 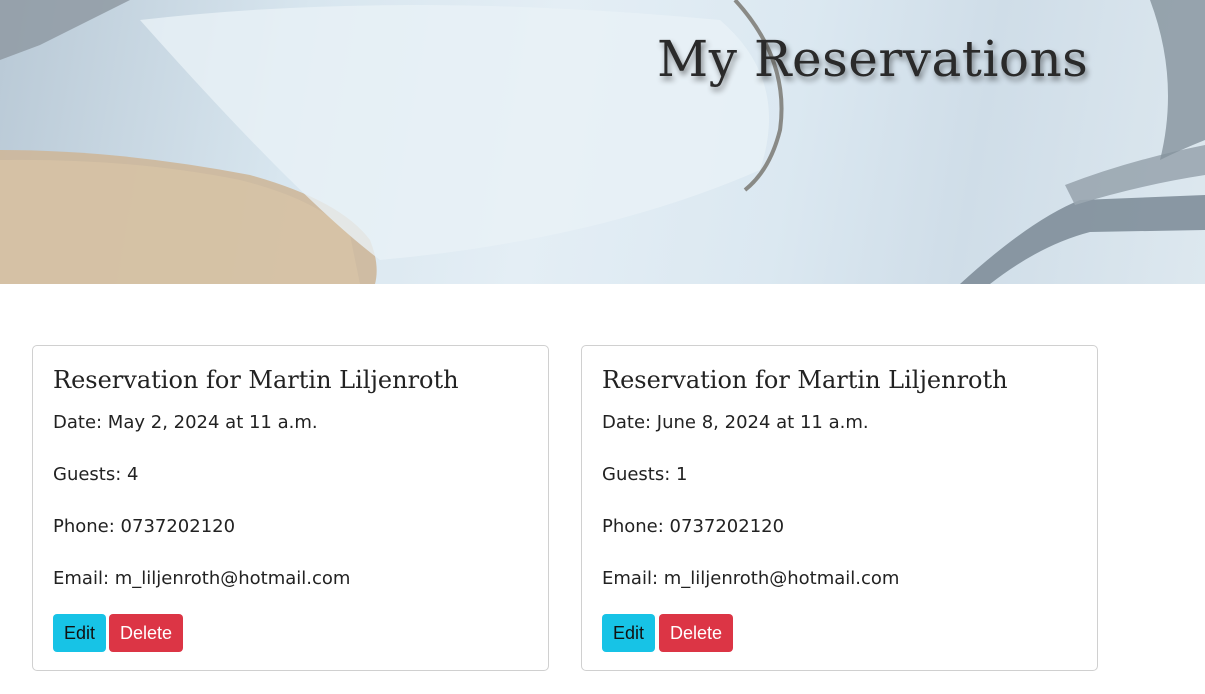 I want to click on reservation-date: Date: May 2, 2024 at 11 a.m., so click(x=185, y=422).